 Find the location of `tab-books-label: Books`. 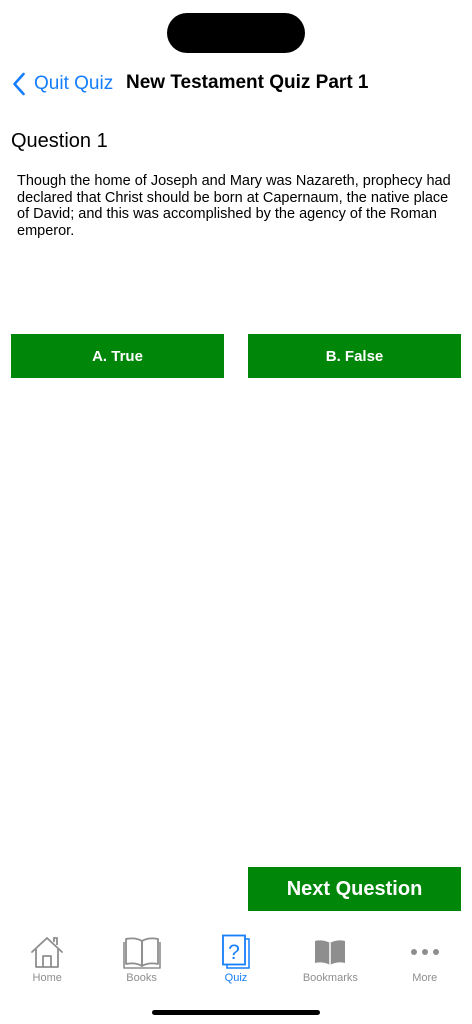

tab-books-label: Books is located at coordinates (141, 978).